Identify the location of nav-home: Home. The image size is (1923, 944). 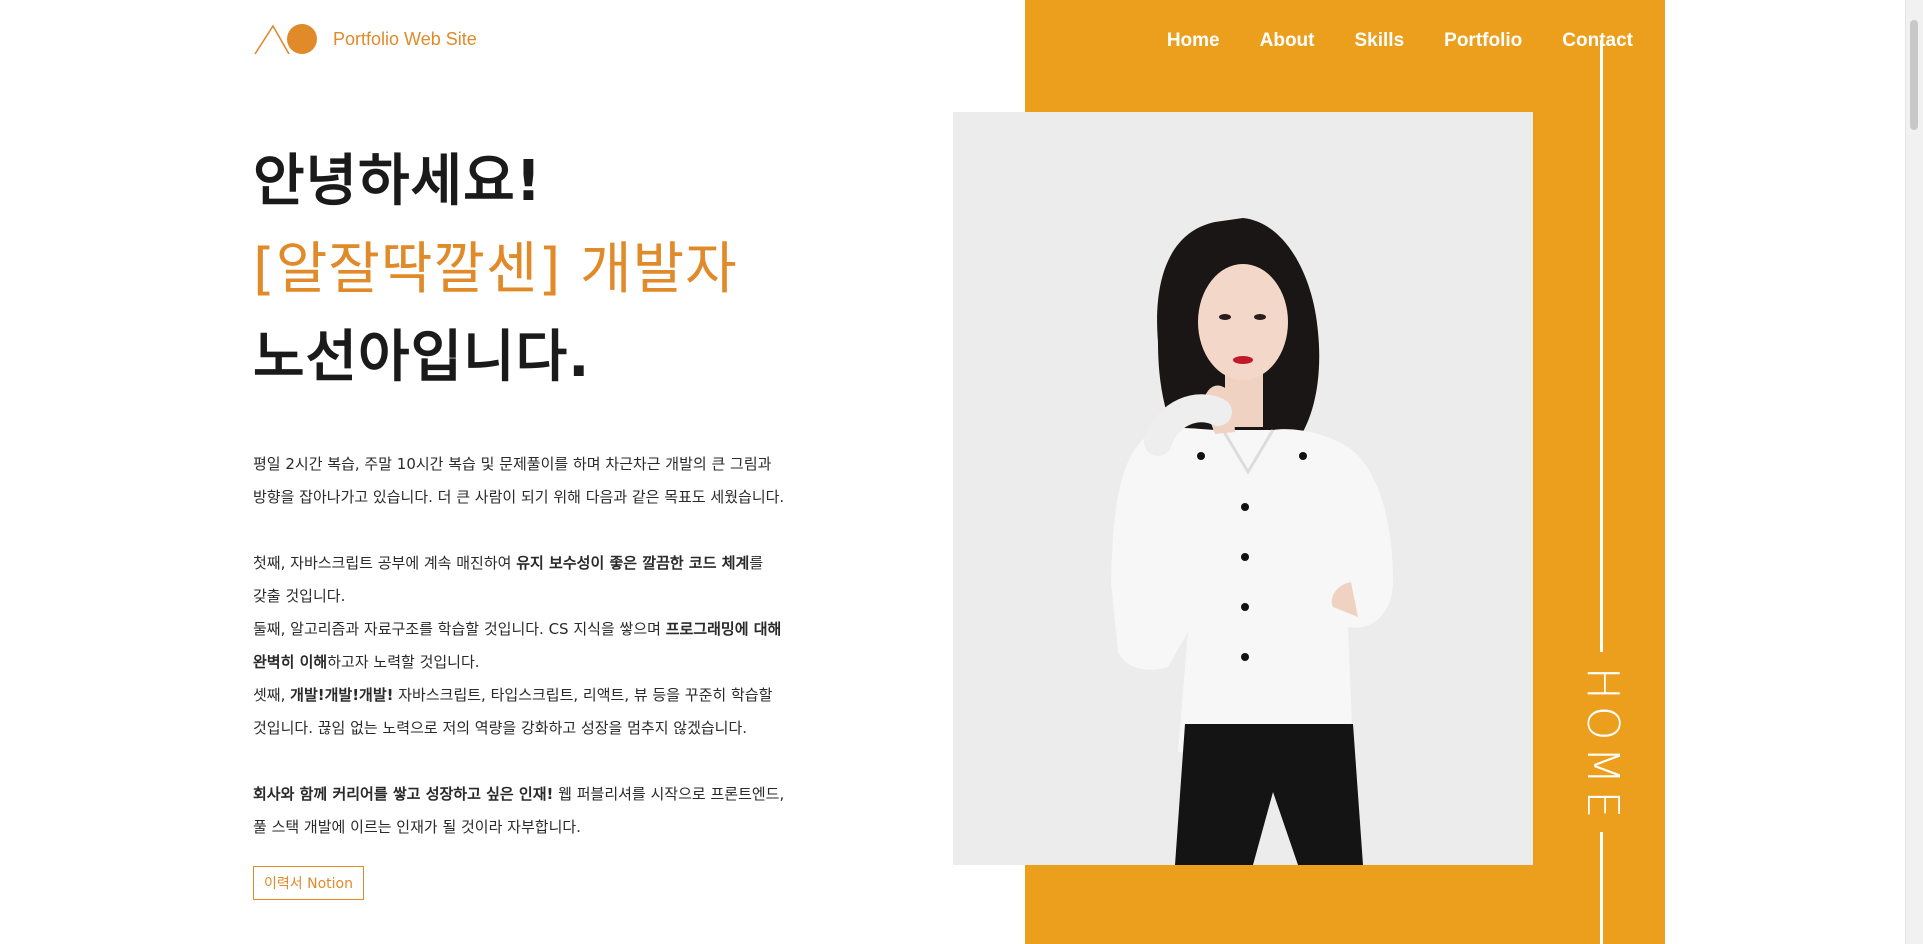
(1193, 41).